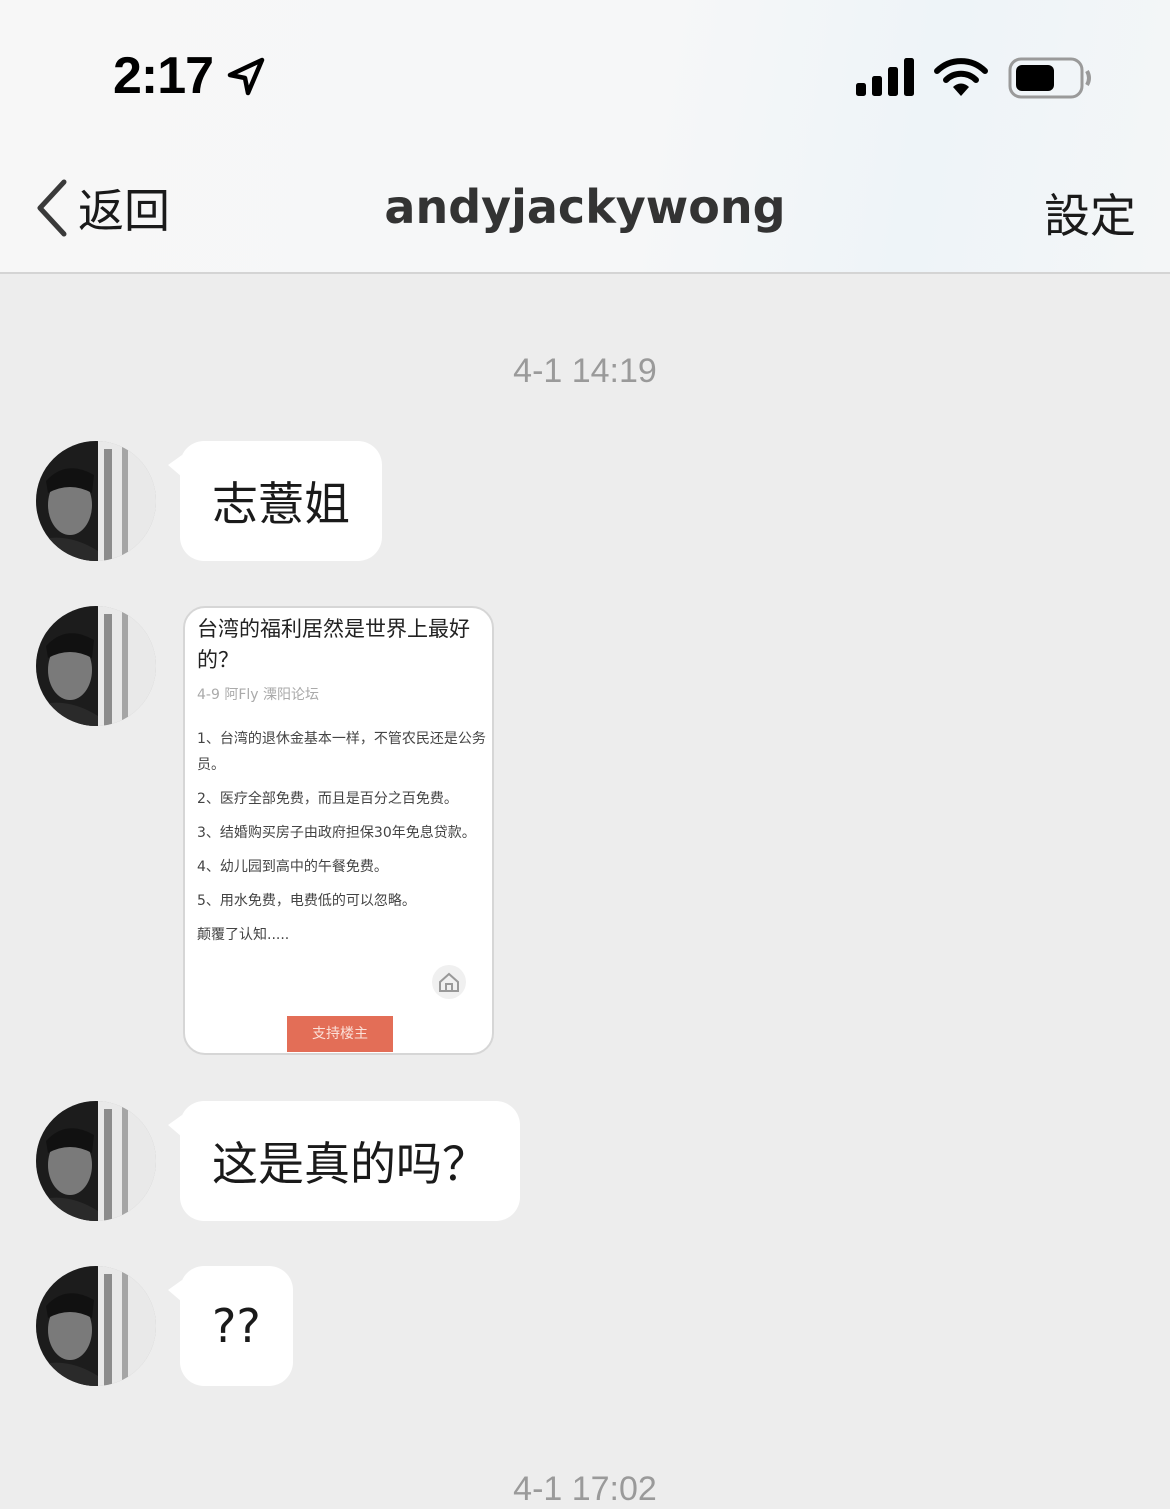 The image size is (1170, 1509). Describe the element at coordinates (292, 867) in the screenshot. I see `card-line: 4、幼儿园到高中的午餐免费。` at that location.